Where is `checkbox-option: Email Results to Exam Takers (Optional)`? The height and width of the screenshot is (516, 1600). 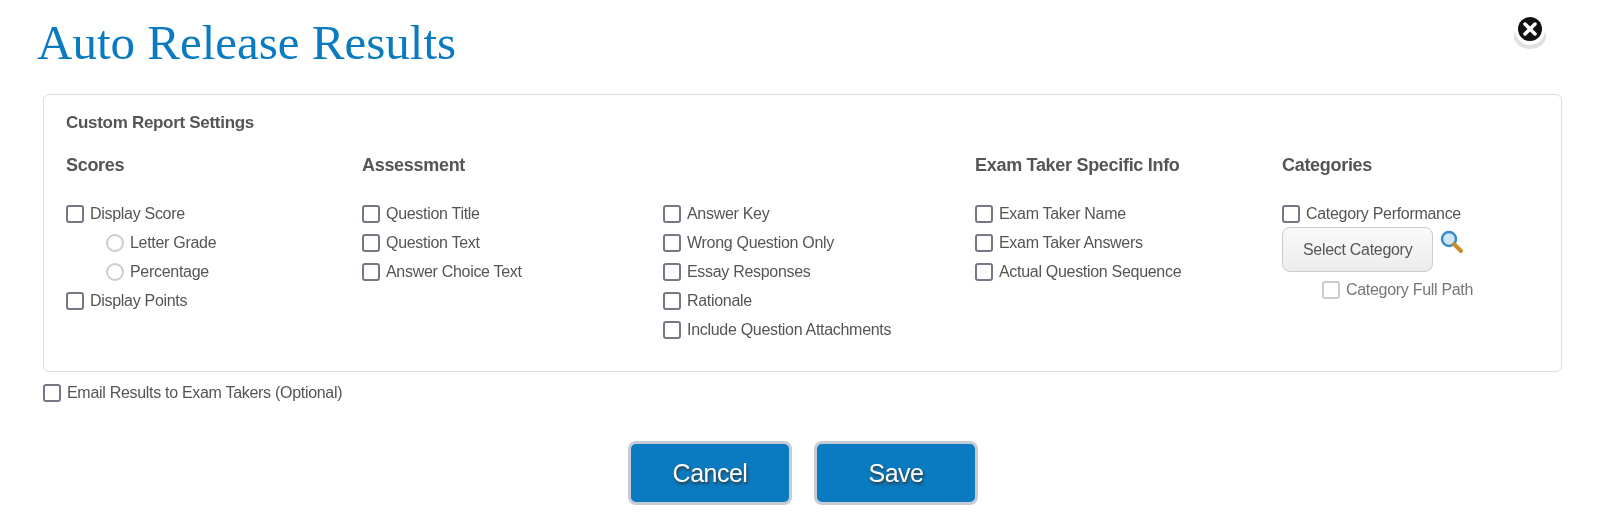
checkbox-option: Email Results to Exam Takers (Optional) is located at coordinates (803, 392).